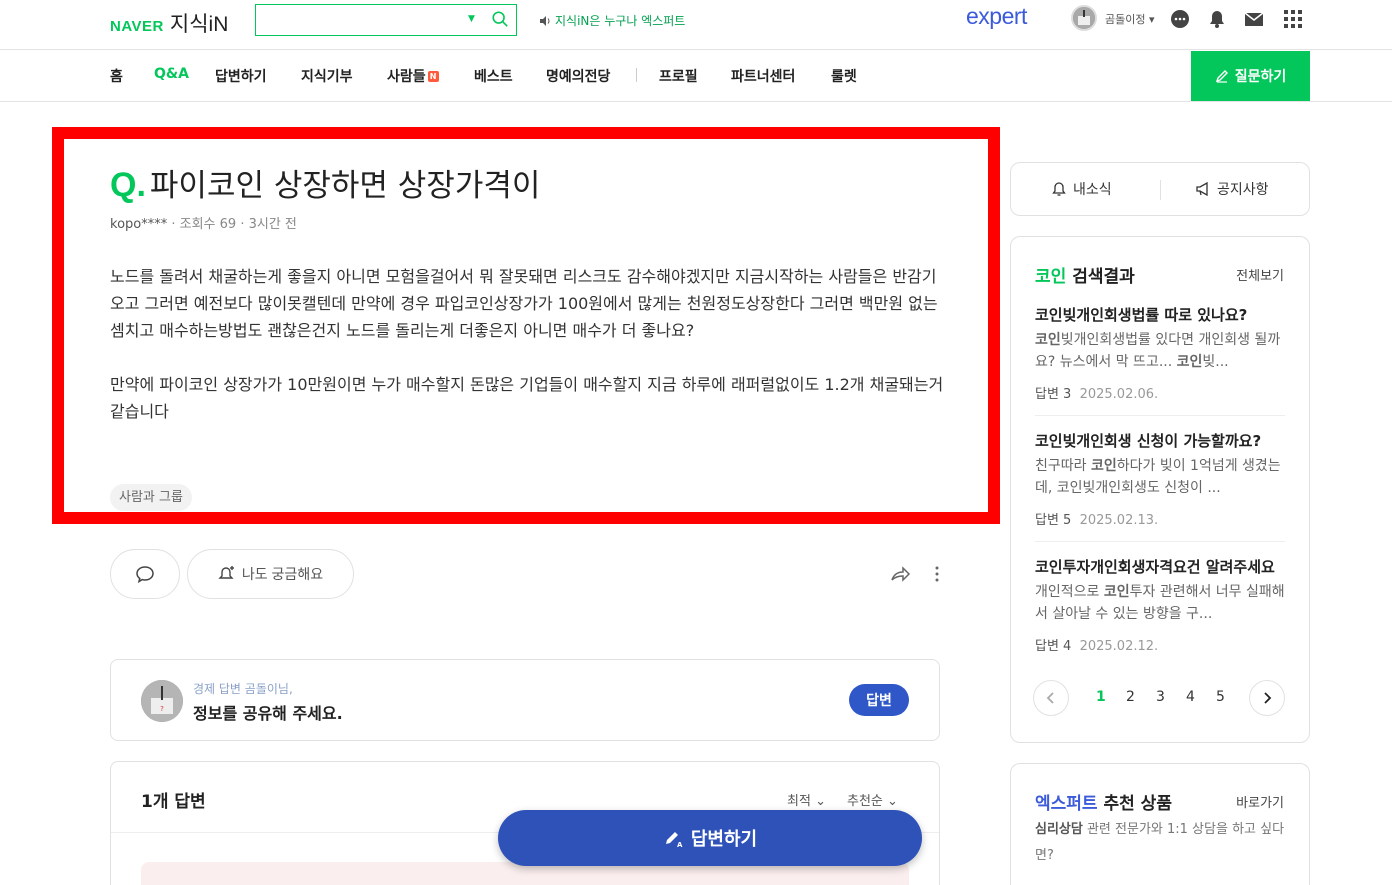 This screenshot has width=1392, height=885. I want to click on search-box: ▼, so click(386, 20).